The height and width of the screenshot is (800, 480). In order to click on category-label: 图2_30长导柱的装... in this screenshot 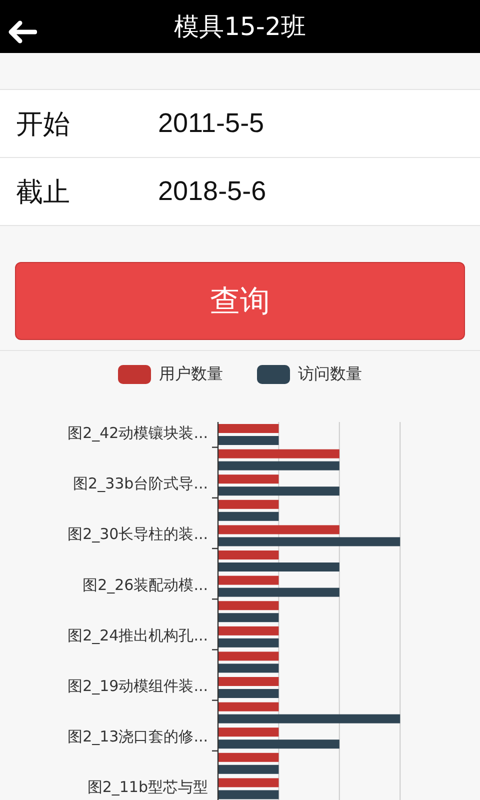, I will do `click(138, 534)`.